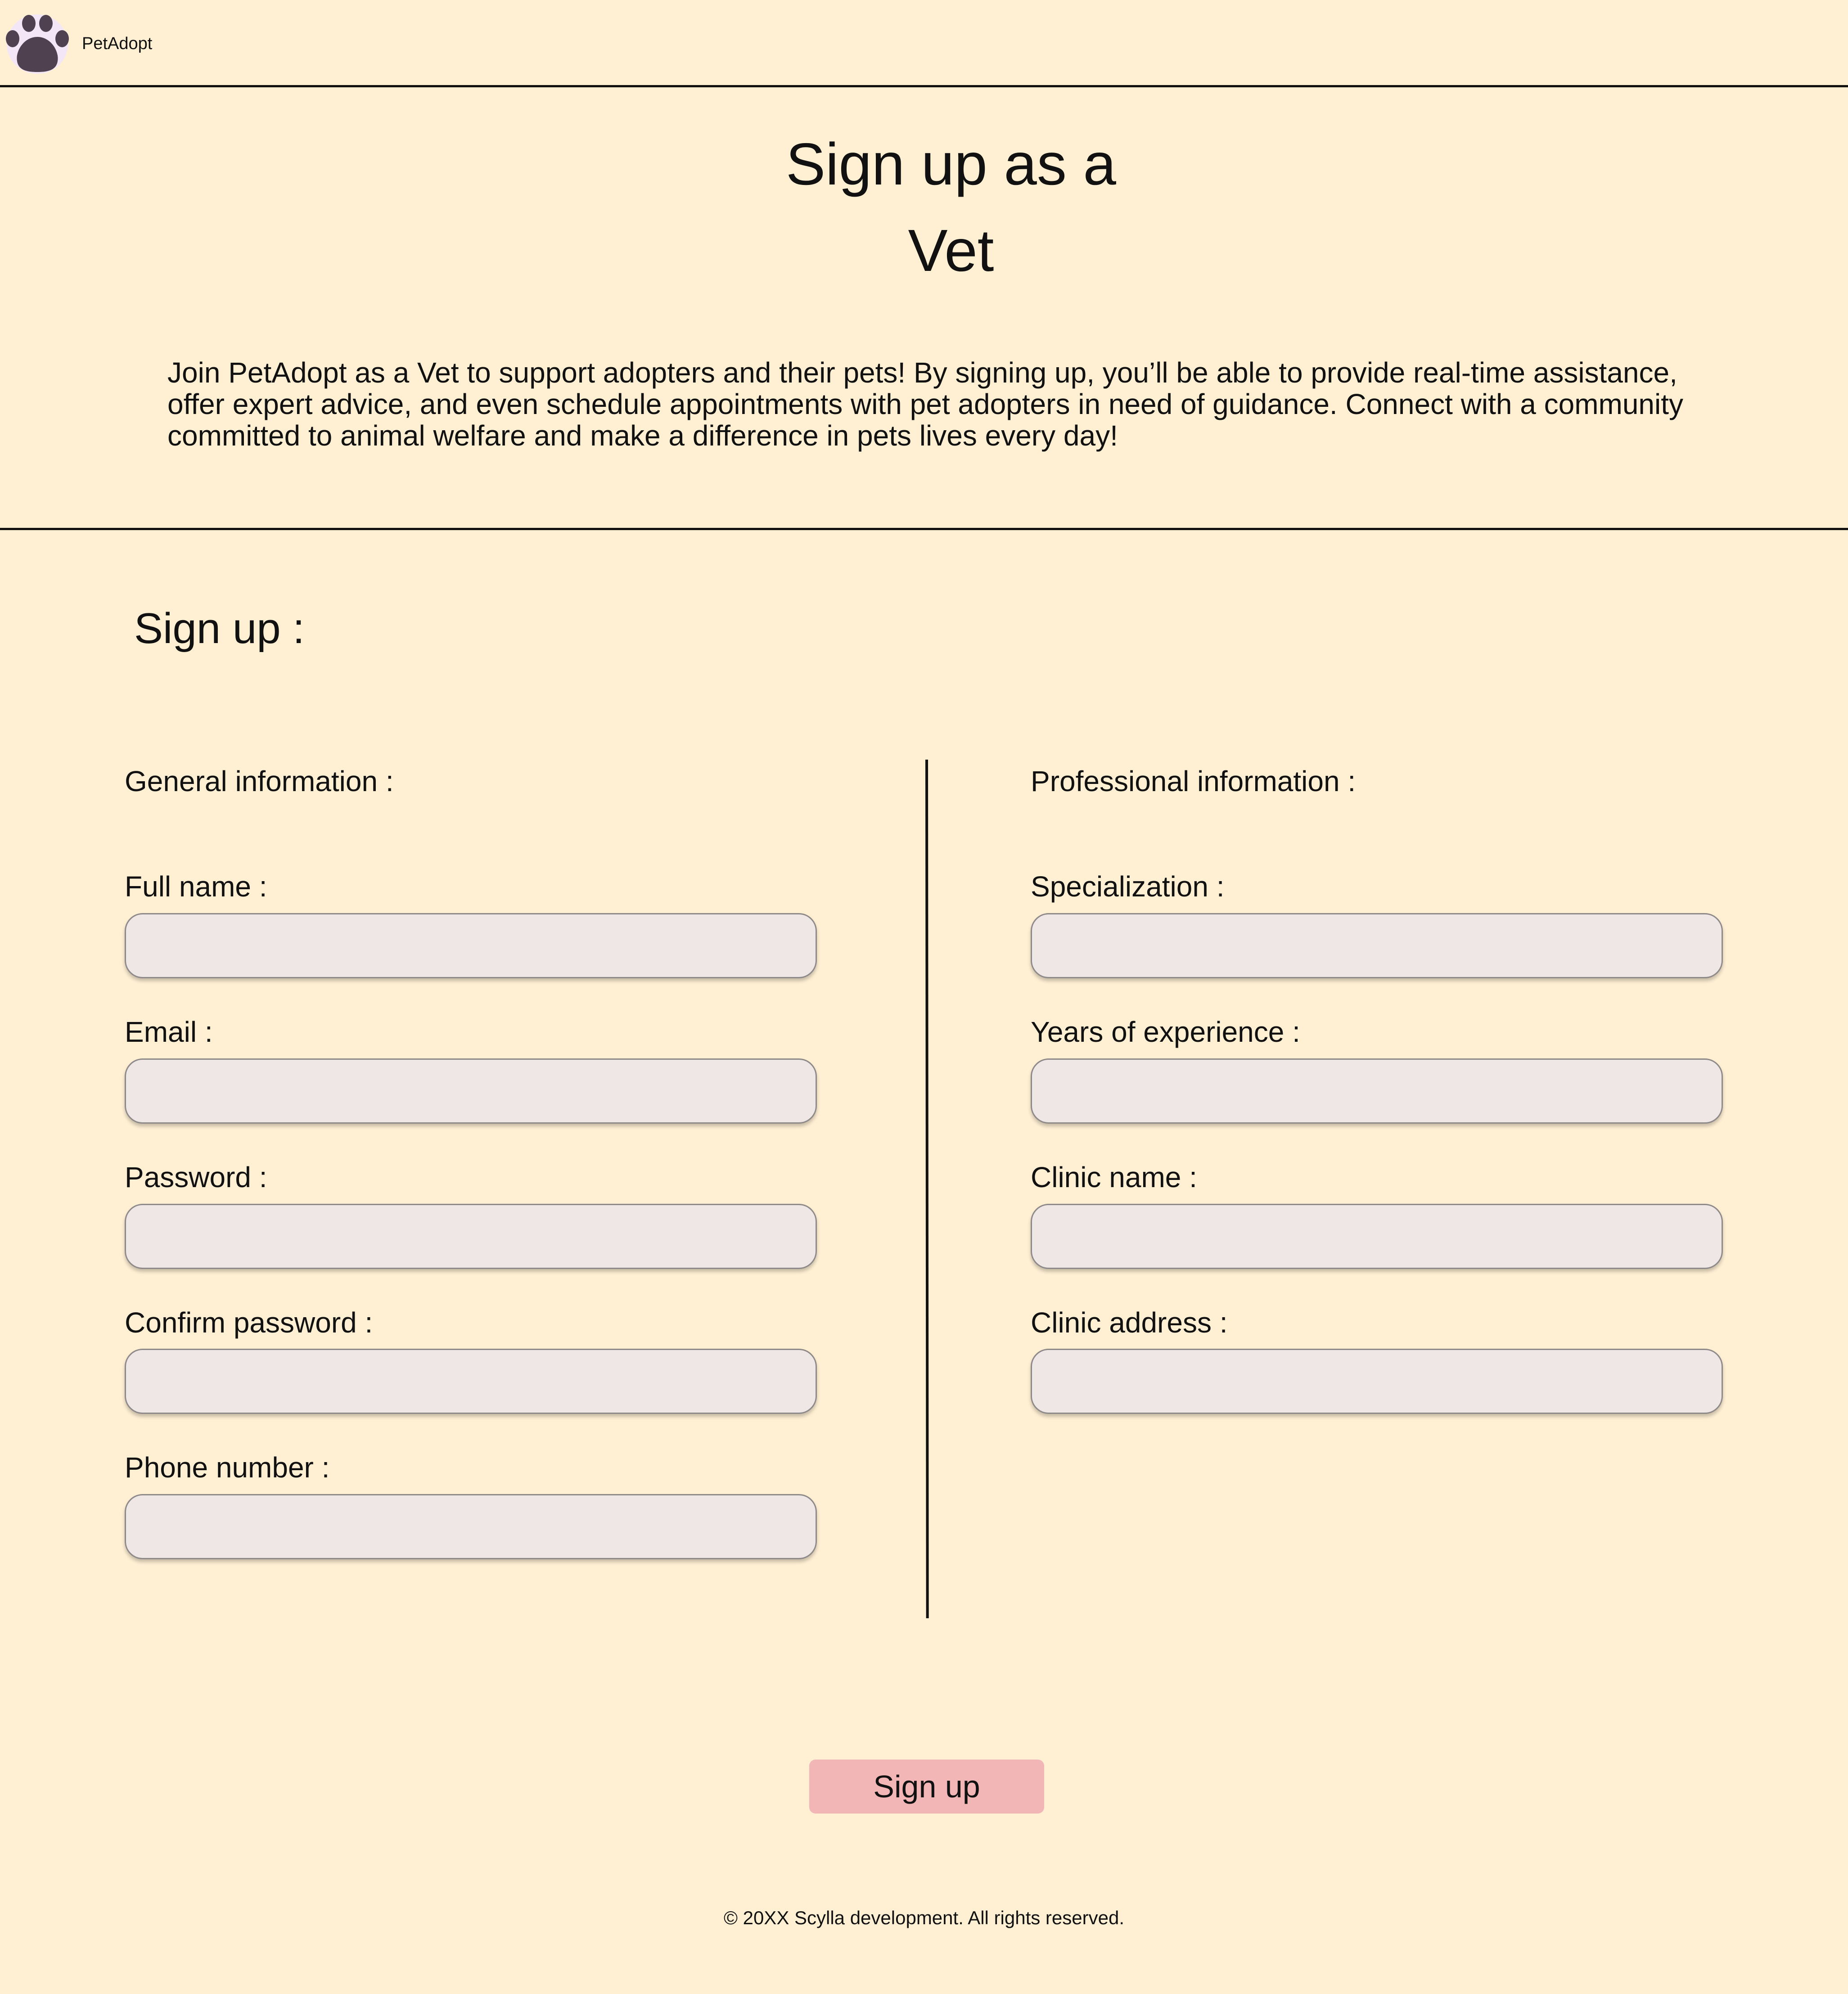 This screenshot has width=1848, height=1994. What do you see at coordinates (471, 1091) in the screenshot?
I see `email-input` at bounding box center [471, 1091].